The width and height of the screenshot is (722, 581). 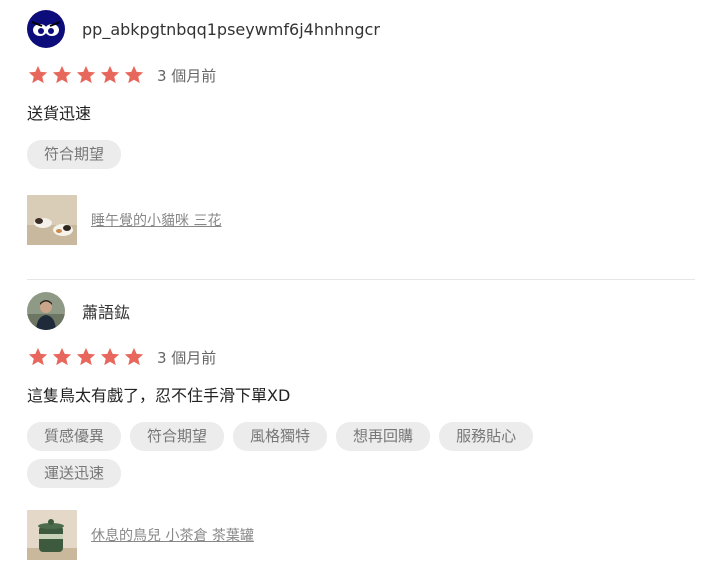 What do you see at coordinates (361, 279) in the screenshot?
I see `divider` at bounding box center [361, 279].